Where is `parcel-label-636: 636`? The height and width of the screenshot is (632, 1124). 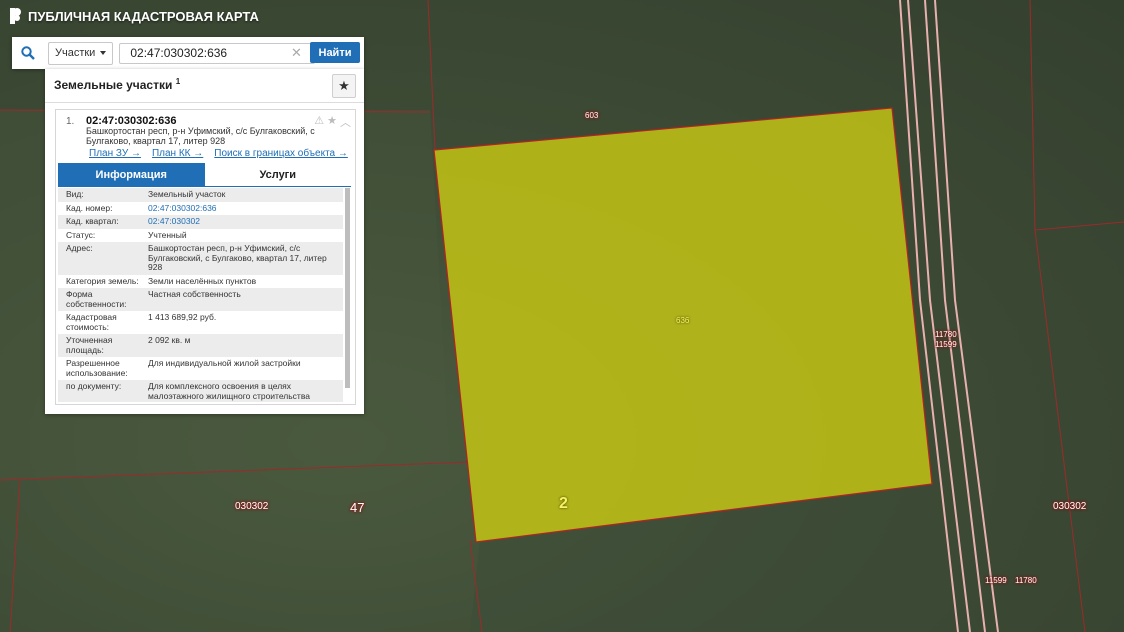 parcel-label-636: 636 is located at coordinates (683, 320).